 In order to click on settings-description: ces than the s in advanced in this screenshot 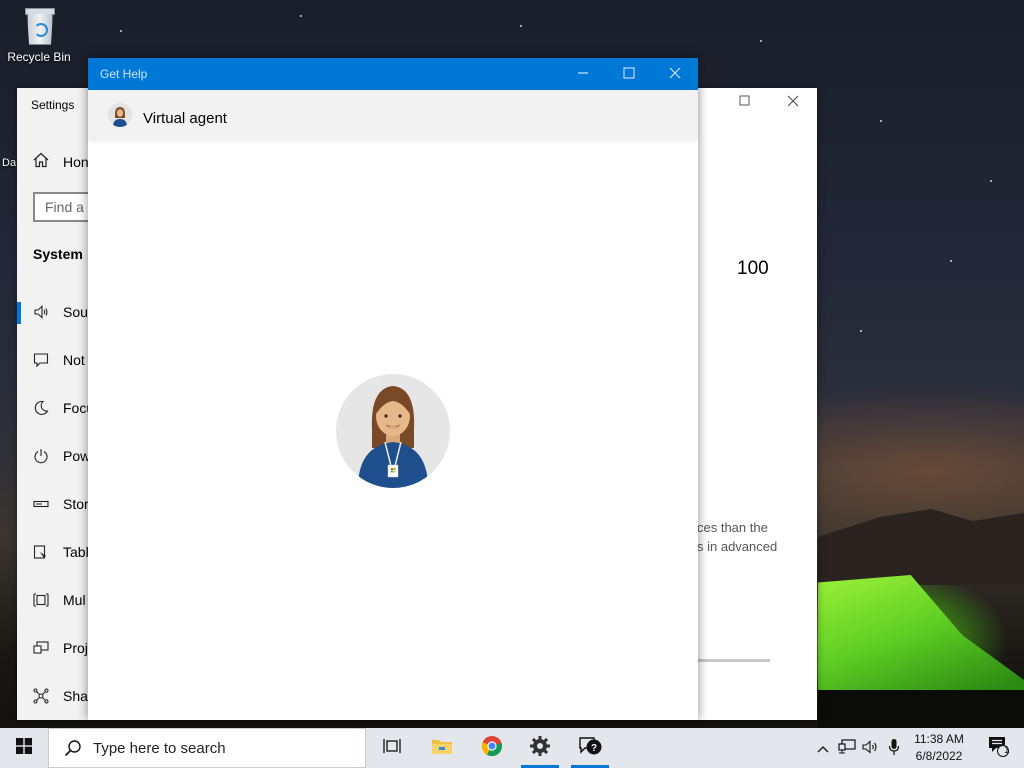, I will do `click(737, 537)`.